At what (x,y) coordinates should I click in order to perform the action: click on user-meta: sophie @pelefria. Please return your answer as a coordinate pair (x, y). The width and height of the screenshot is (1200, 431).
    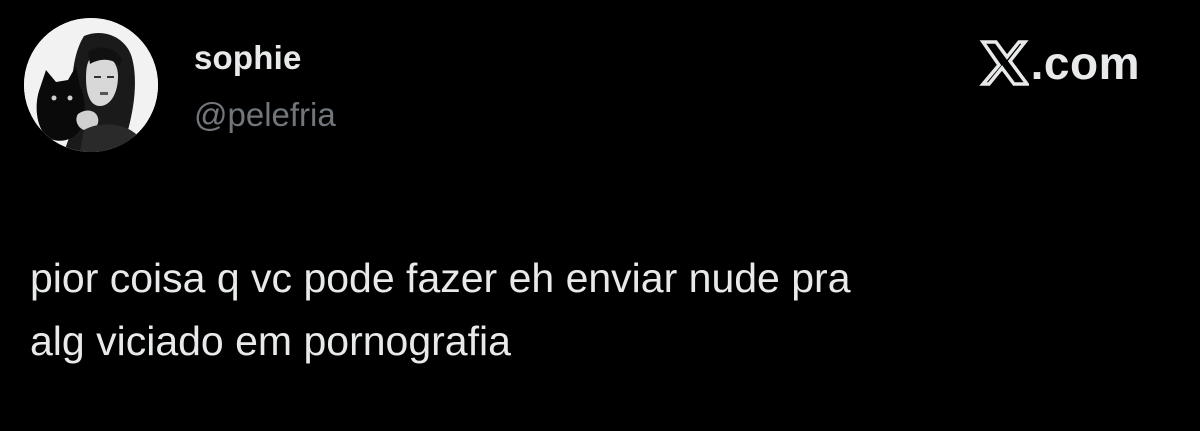
    Looking at the image, I should click on (265, 86).